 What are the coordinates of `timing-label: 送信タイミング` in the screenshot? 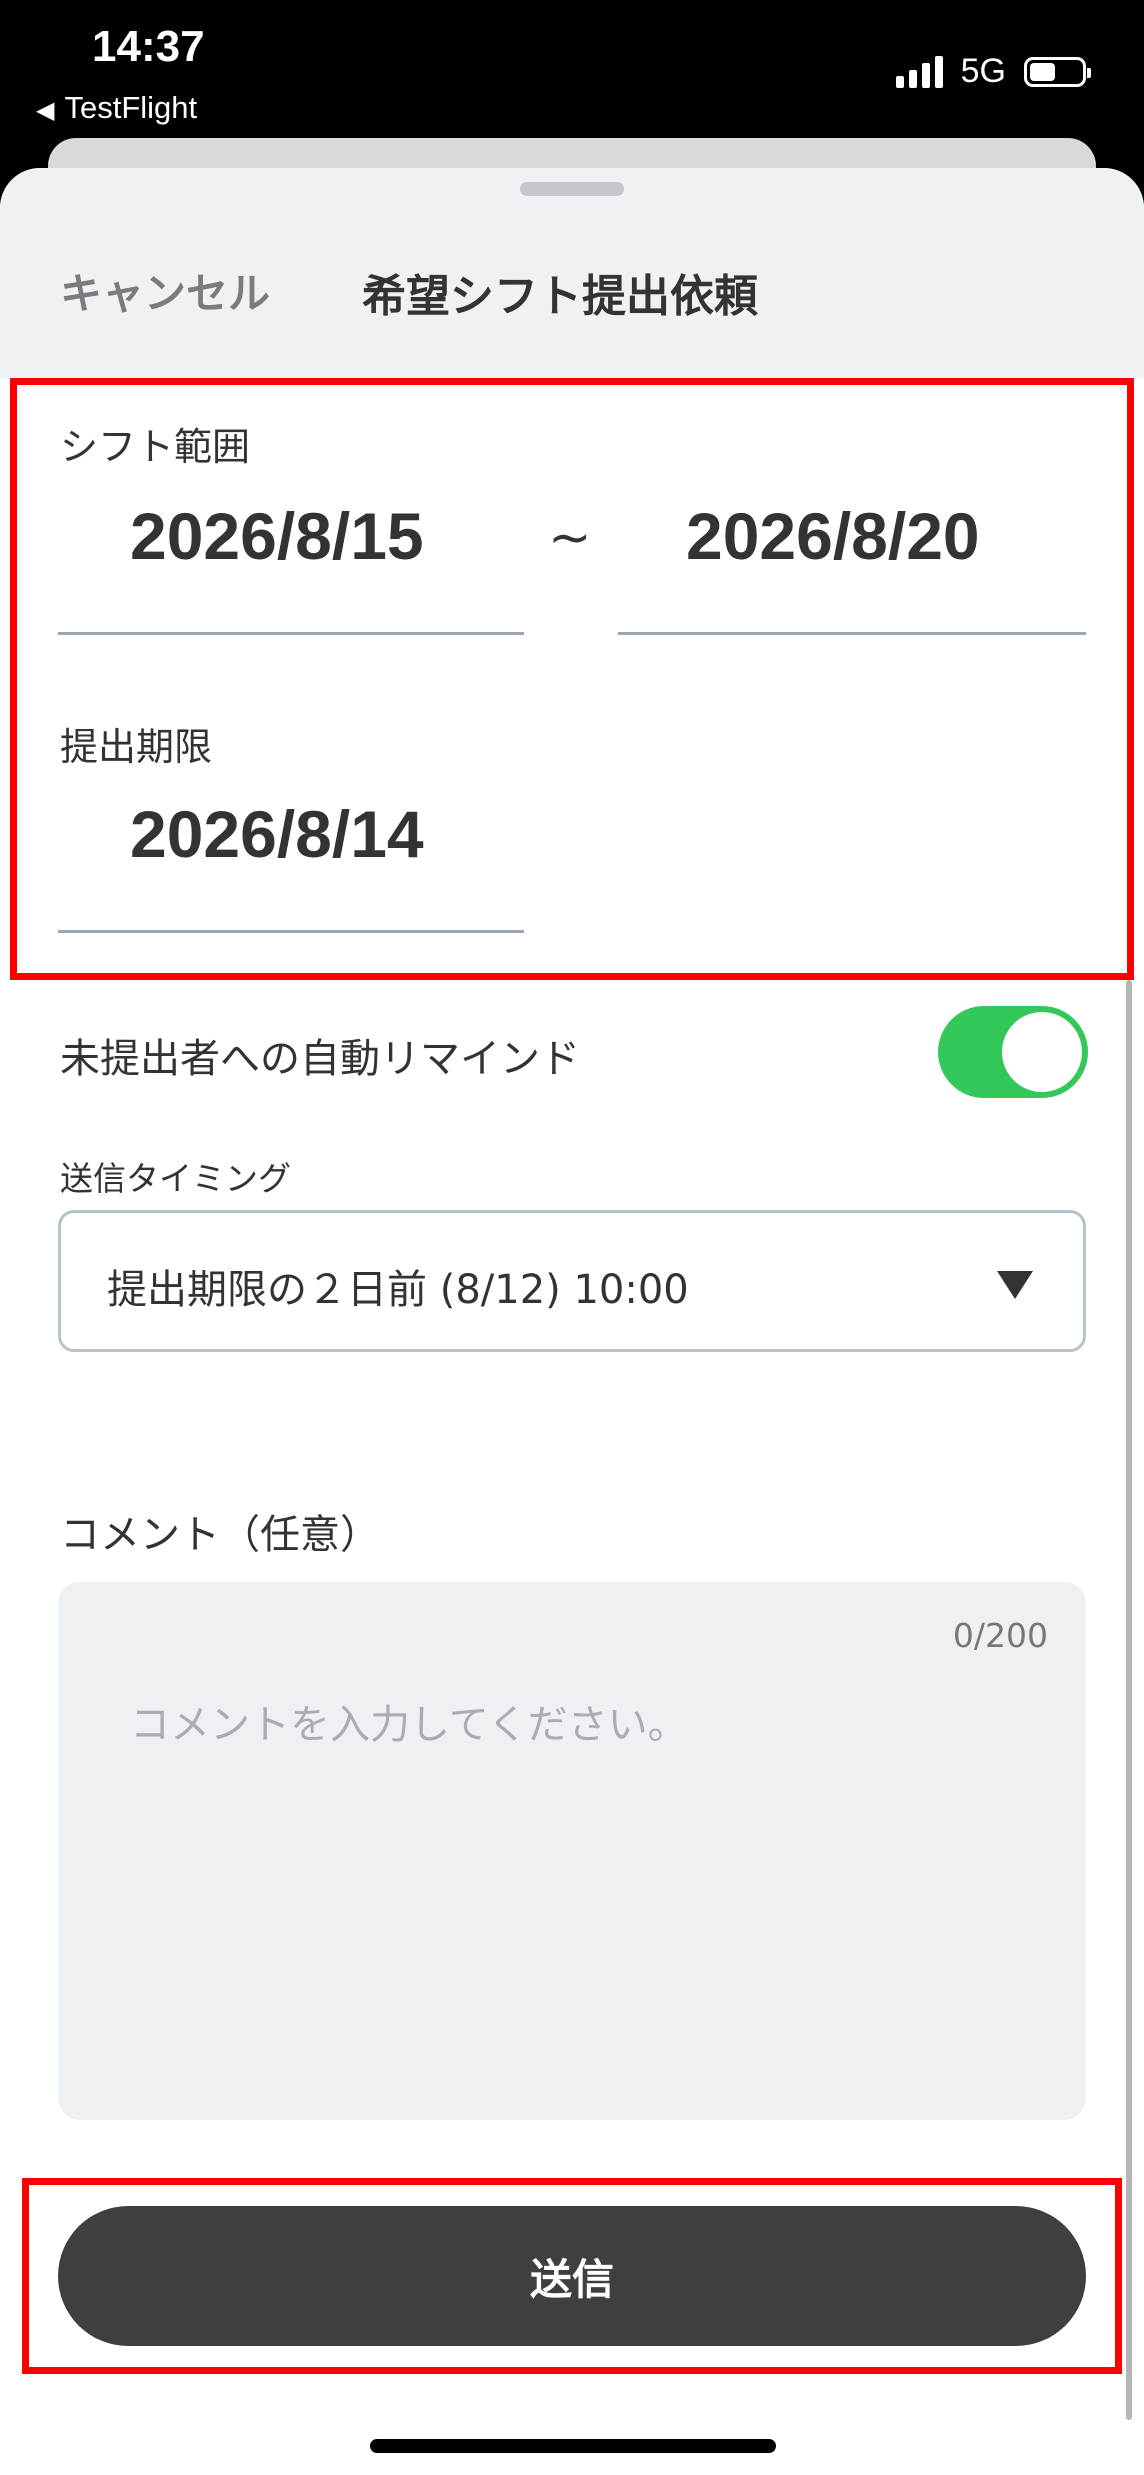 It's located at (175, 1178).